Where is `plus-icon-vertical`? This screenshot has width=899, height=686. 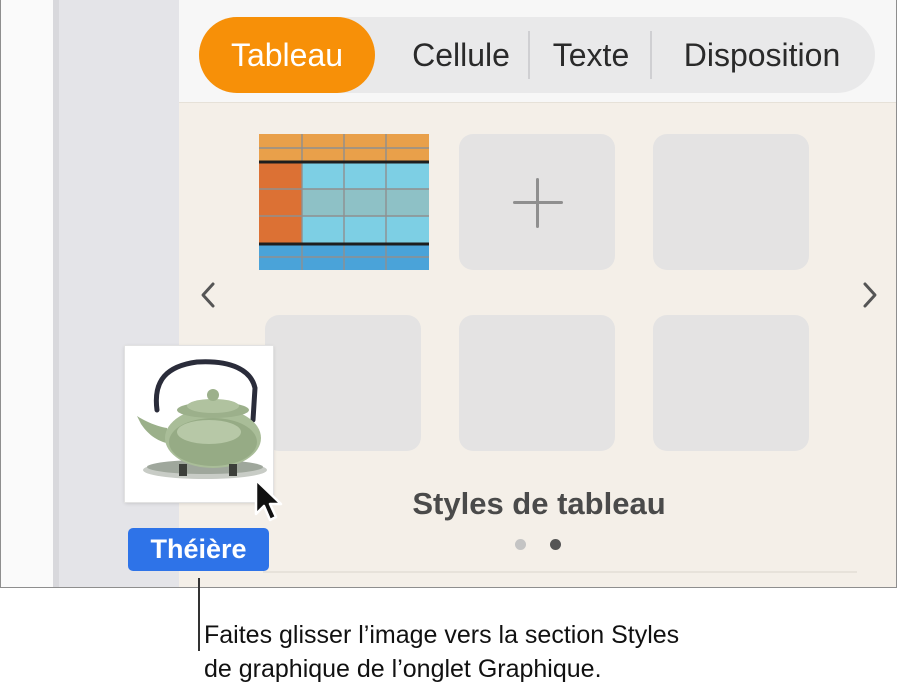 plus-icon-vertical is located at coordinates (537, 203).